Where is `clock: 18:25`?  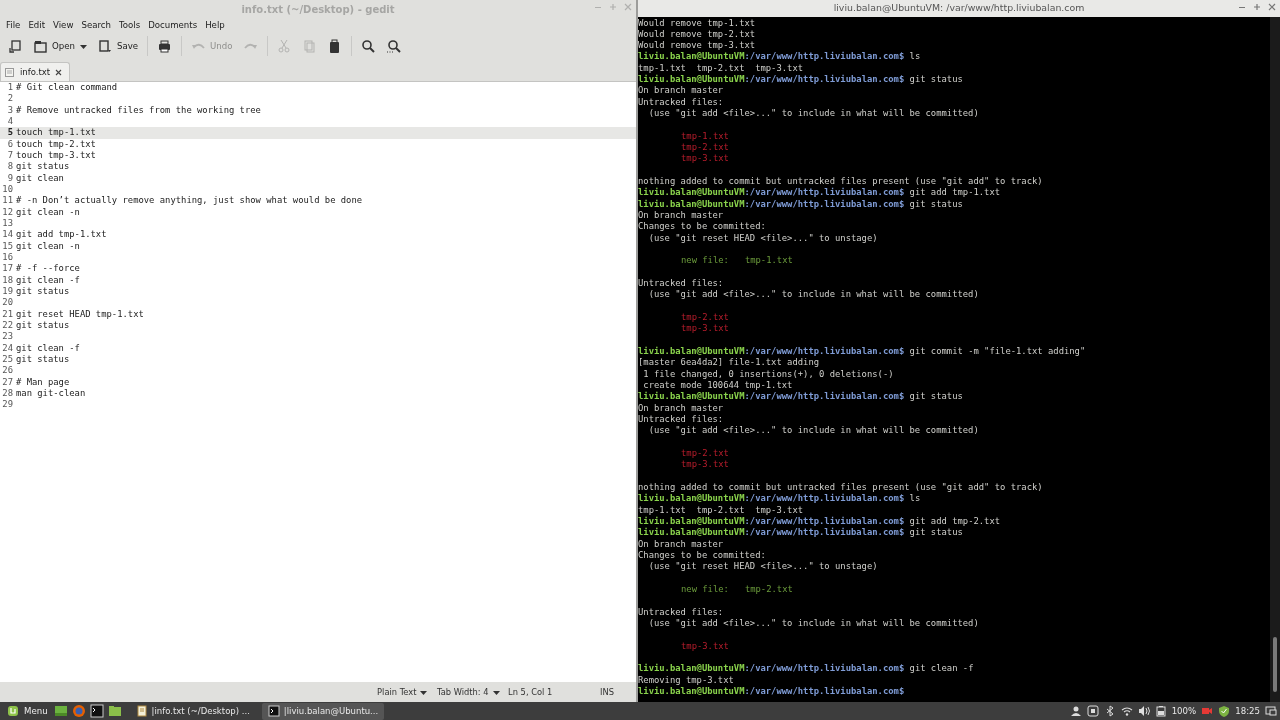
clock: 18:25 is located at coordinates (1247, 711).